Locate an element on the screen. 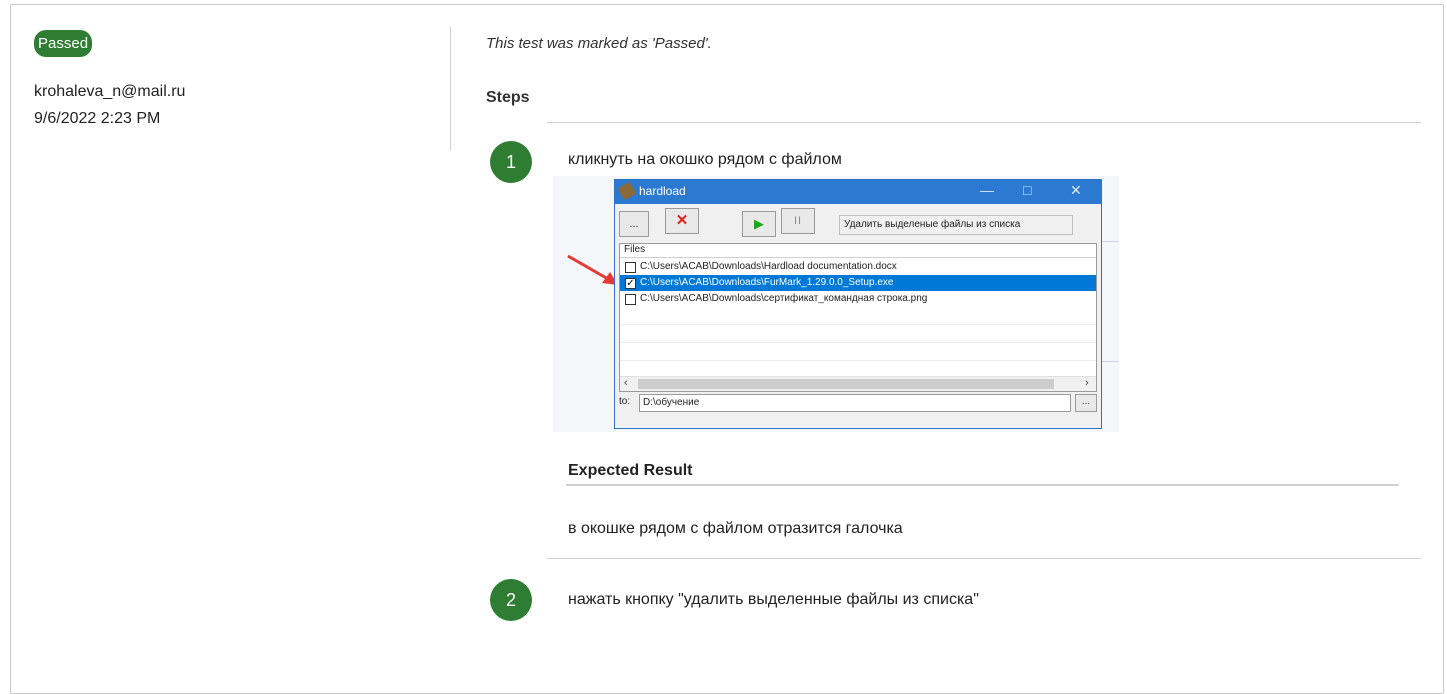 The width and height of the screenshot is (1447, 694). destination-field: D:\обучение is located at coordinates (855, 403).